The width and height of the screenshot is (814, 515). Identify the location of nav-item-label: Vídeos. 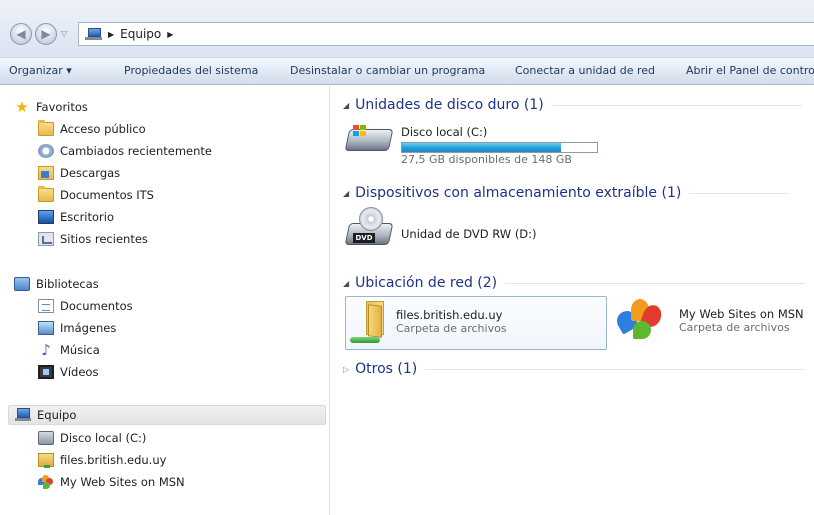
(79, 372).